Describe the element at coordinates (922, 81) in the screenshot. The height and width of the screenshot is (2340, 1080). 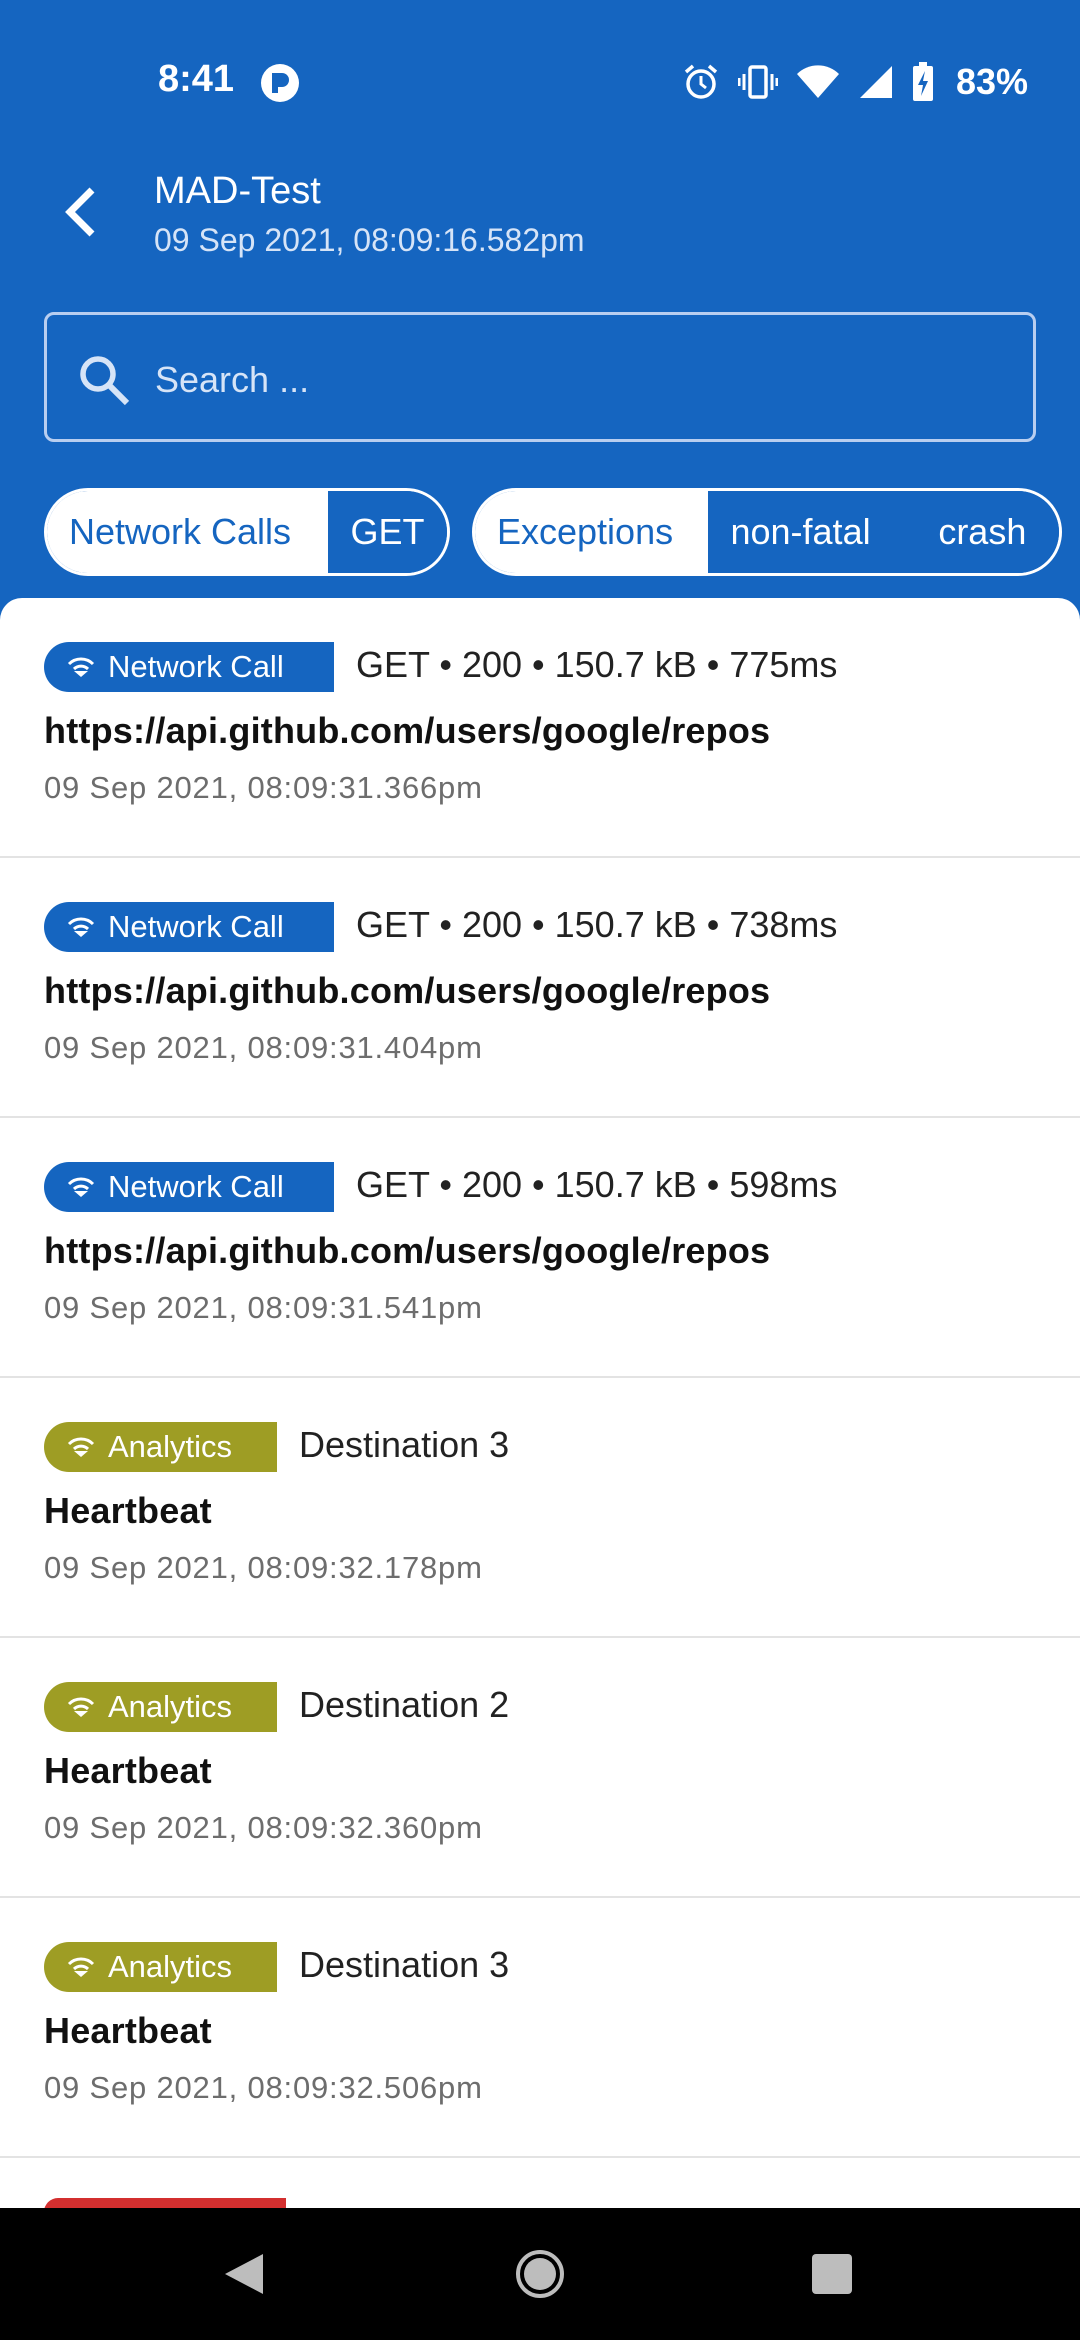
I see `battery-charging-icon` at that location.